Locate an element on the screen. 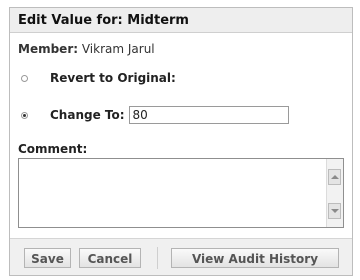 Image resolution: width=360 pixels, height=280 pixels. member-name: Vikram Jarul is located at coordinates (118, 49).